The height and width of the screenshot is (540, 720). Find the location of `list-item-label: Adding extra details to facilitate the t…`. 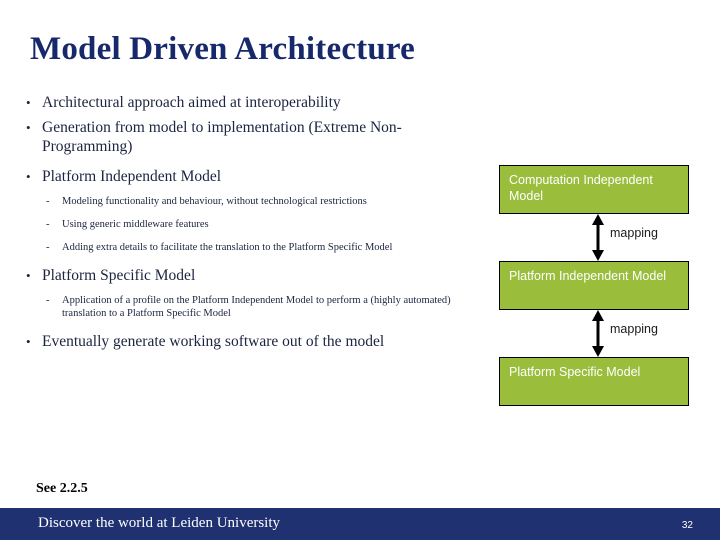

list-item-label: Adding extra details to facilitate the t… is located at coordinates (227, 247).